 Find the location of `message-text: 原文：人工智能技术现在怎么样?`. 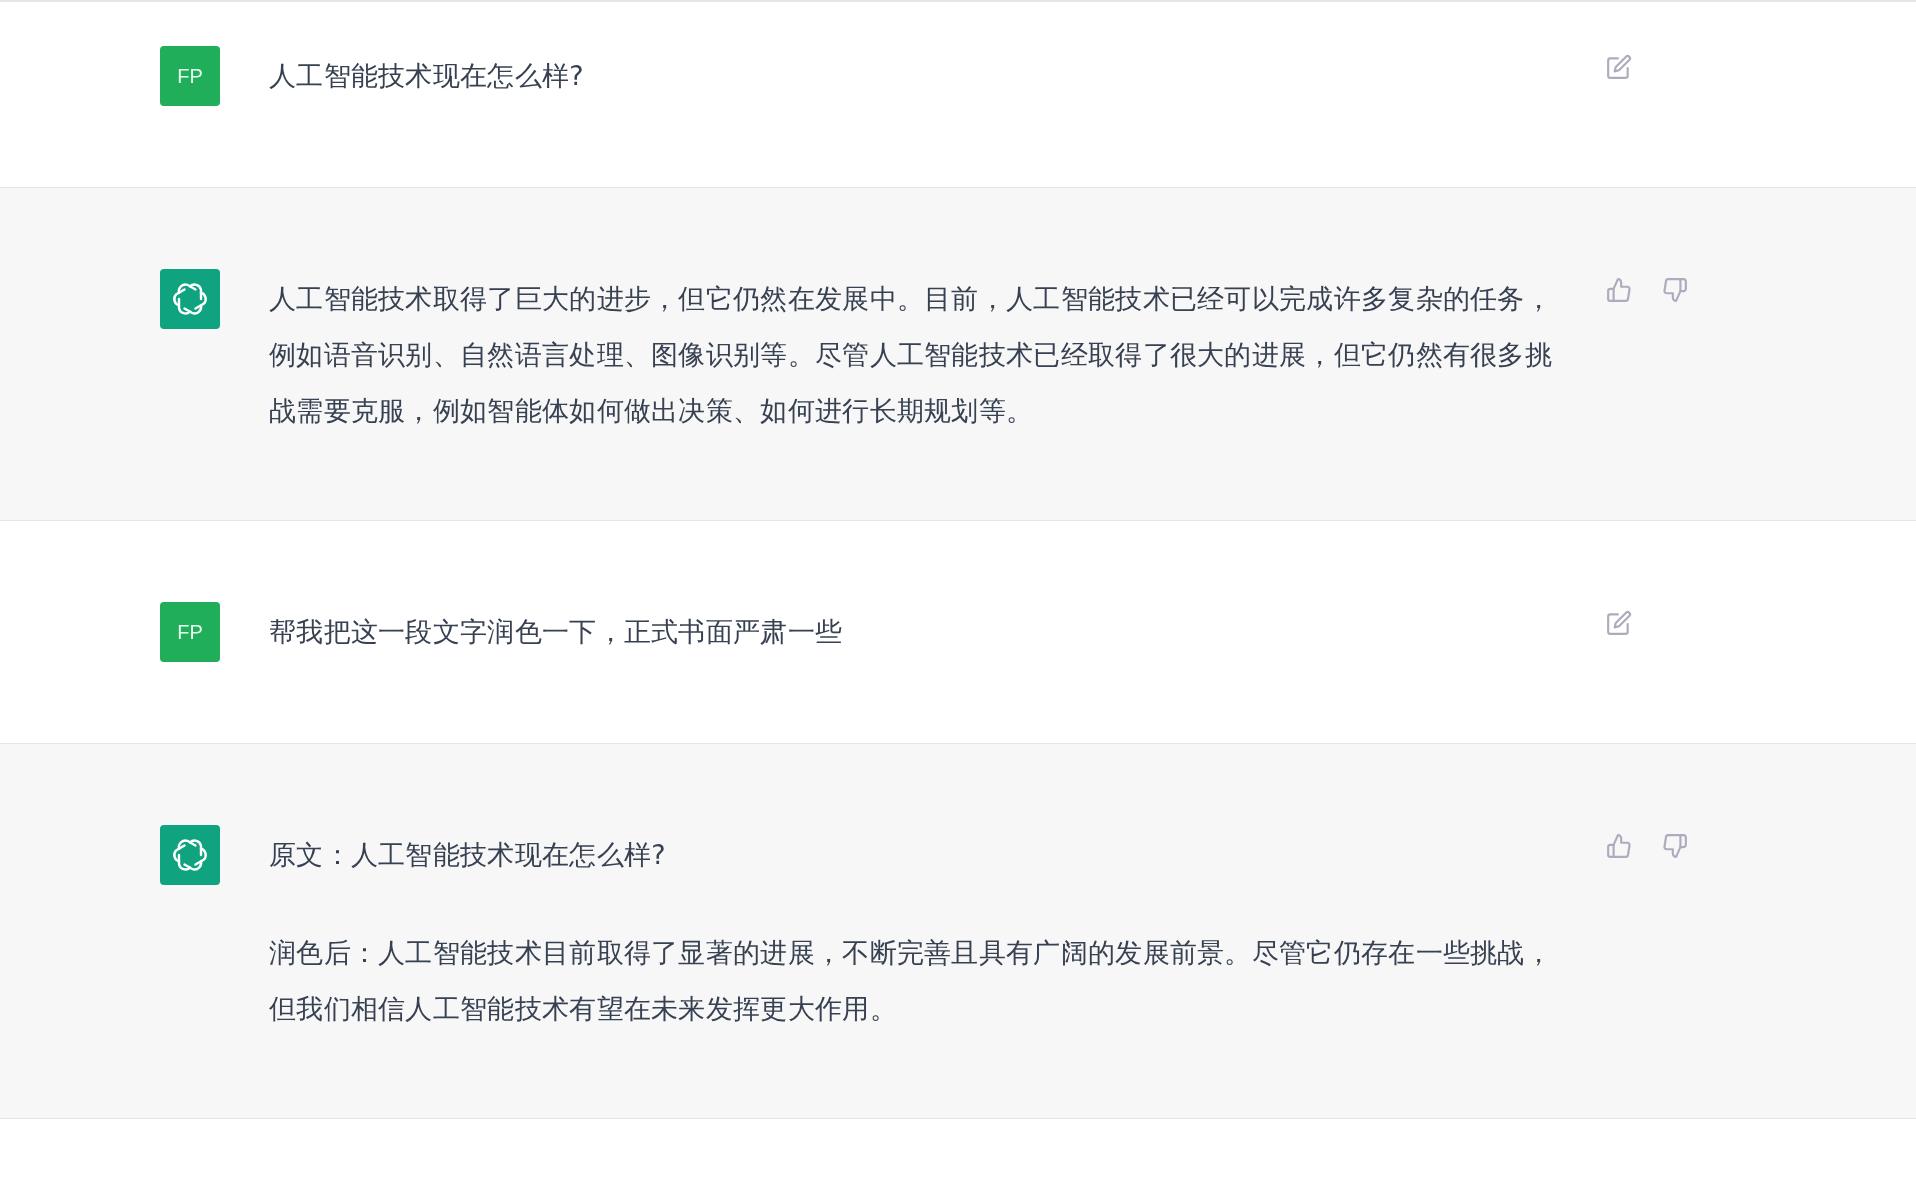

message-text: 原文：人工智能技术现在怎么样? is located at coordinates (468, 855).